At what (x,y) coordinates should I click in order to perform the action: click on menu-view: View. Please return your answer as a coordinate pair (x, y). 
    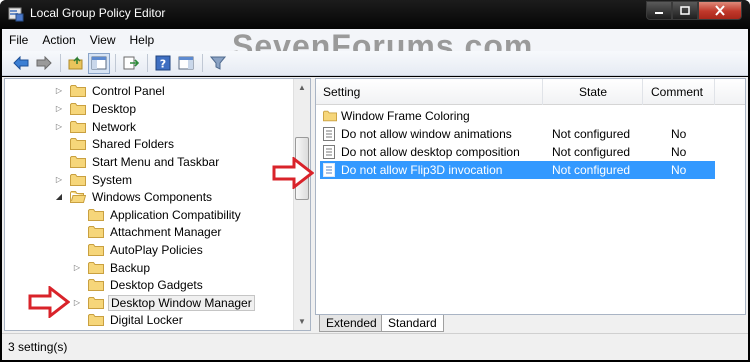
    Looking at the image, I should click on (103, 40).